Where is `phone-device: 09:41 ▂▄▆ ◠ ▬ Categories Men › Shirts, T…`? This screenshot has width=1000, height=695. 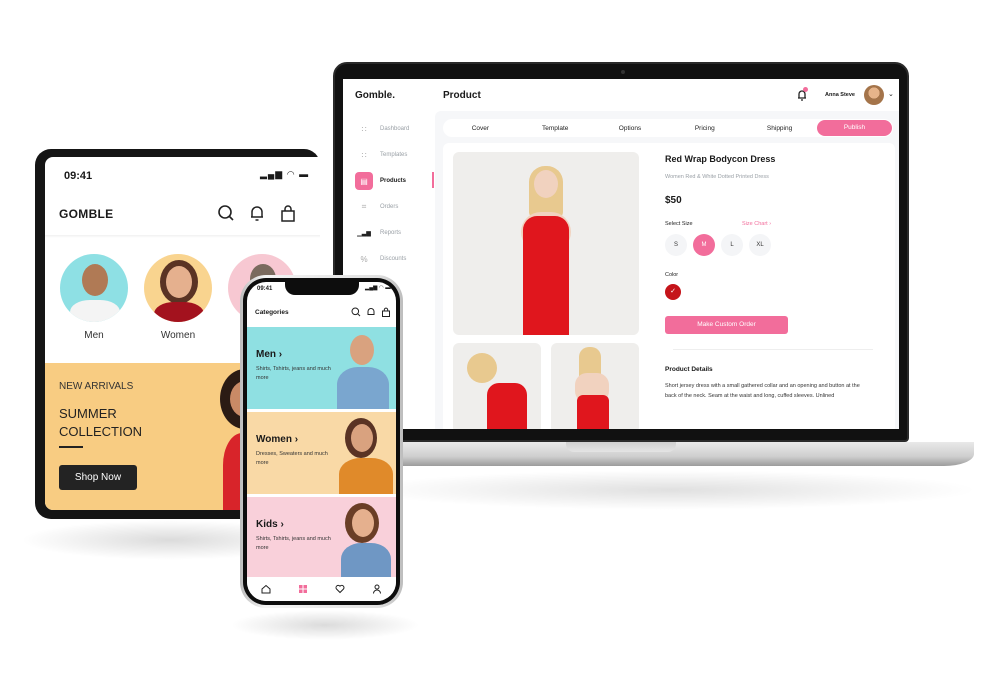 phone-device: 09:41 ▂▄▆ ◠ ▬ Categories Men › Shirts, T… is located at coordinates (321, 441).